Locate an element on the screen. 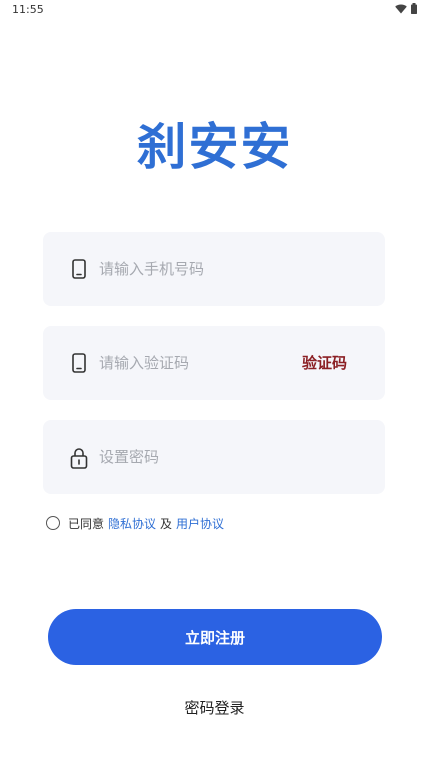 This screenshot has width=429, height=763. password-login-link: 密码登录 is located at coordinates (214, 707).